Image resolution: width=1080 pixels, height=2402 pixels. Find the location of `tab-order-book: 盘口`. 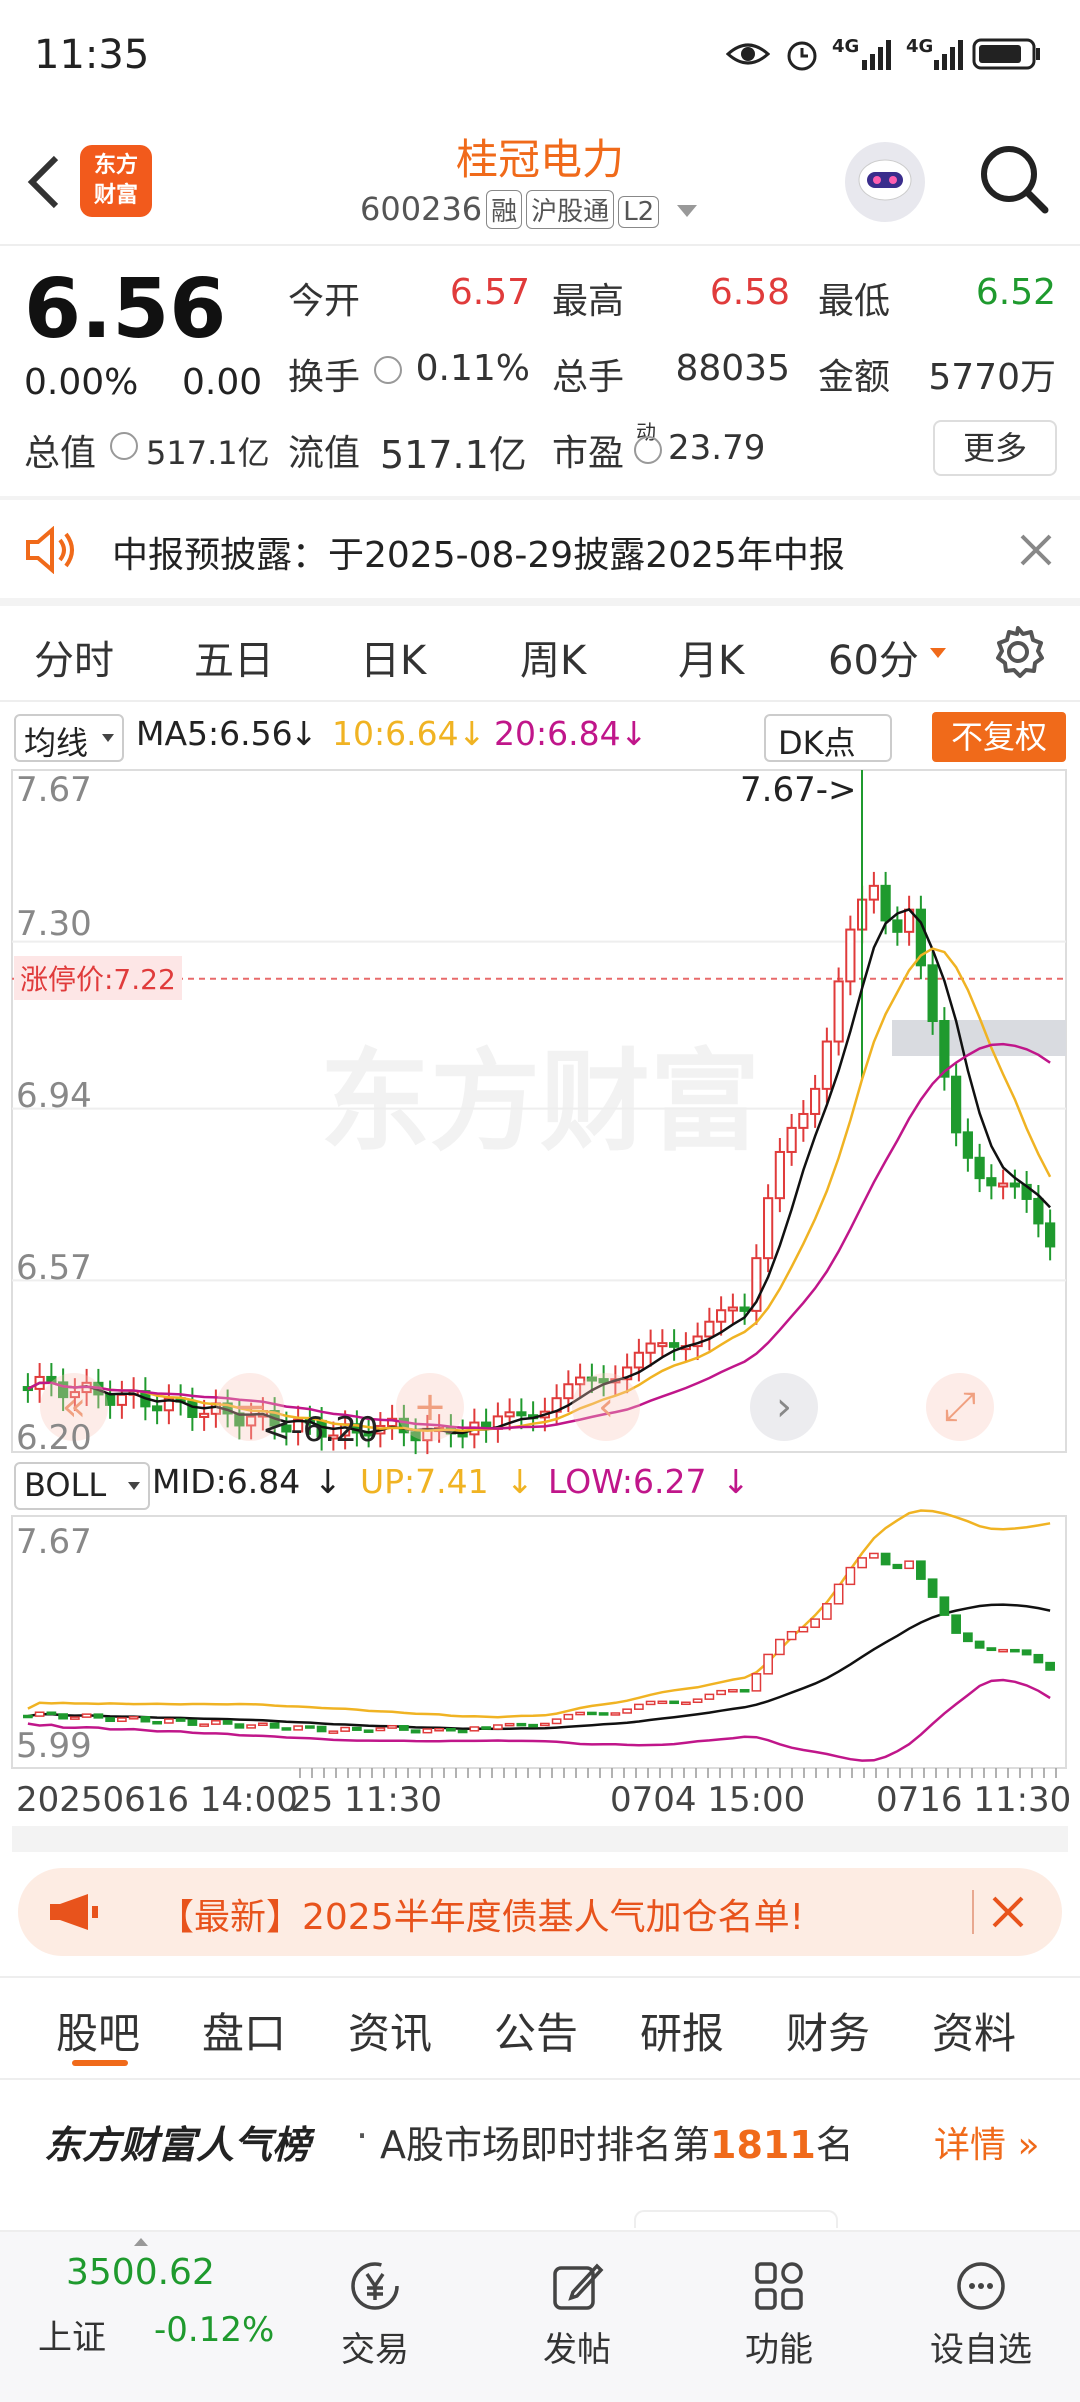

tab-order-book: 盘口 is located at coordinates (244, 2030).